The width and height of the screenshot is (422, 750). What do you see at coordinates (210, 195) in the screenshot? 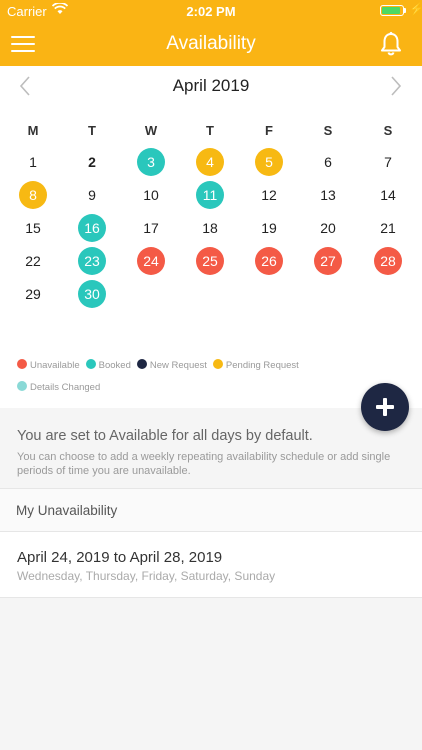
I see `calendar-day: 11` at bounding box center [210, 195].